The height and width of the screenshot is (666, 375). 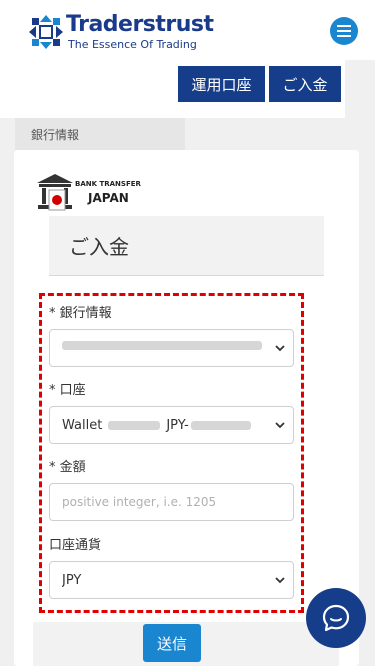 What do you see at coordinates (221, 84) in the screenshot?
I see `trading-account-button: 運用口座` at bounding box center [221, 84].